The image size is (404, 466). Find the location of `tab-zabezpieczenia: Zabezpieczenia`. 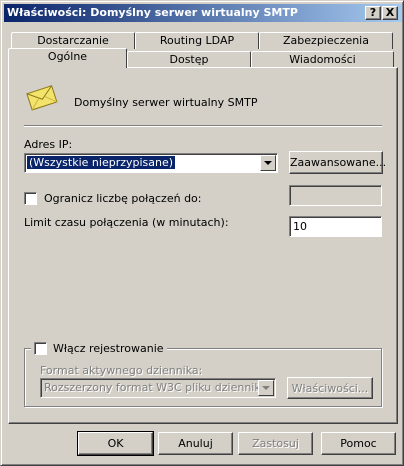

tab-zabezpieczenia: Zabezpieczenia is located at coordinates (326, 40).